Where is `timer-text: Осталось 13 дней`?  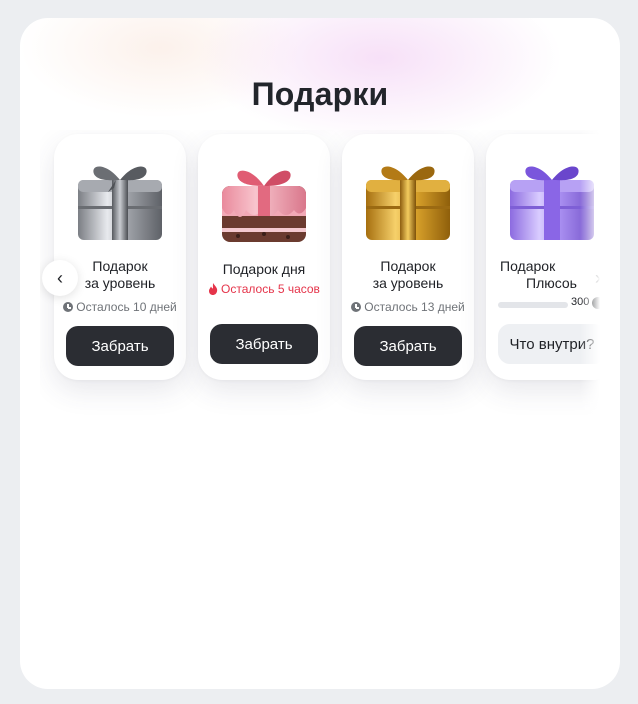 timer-text: Осталось 13 дней is located at coordinates (414, 307).